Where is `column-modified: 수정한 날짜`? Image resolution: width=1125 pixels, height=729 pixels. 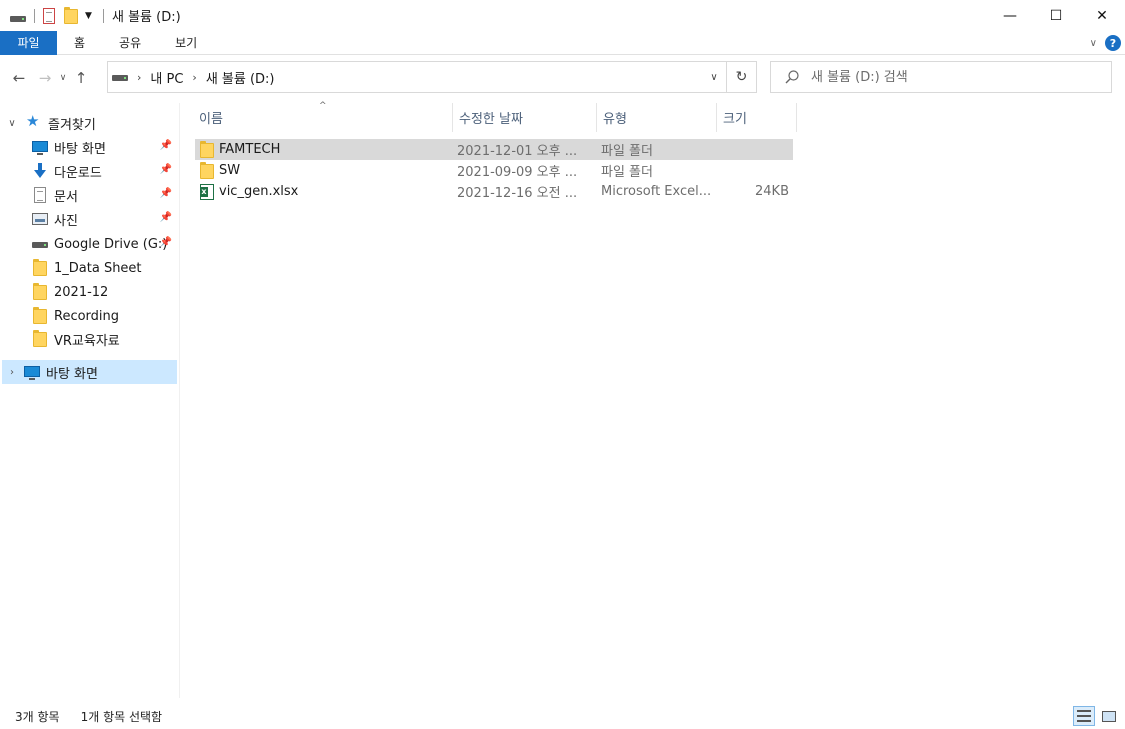
column-modified: 수정한 날짜 is located at coordinates (525, 117).